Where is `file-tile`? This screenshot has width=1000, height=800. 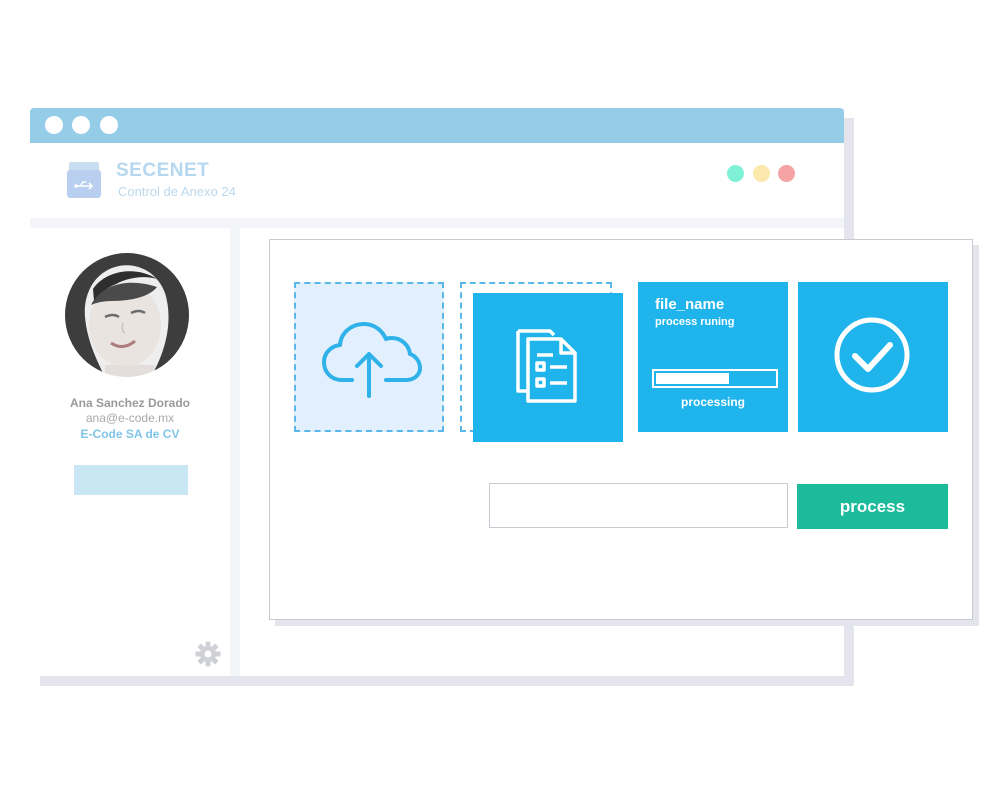
file-tile is located at coordinates (548, 367).